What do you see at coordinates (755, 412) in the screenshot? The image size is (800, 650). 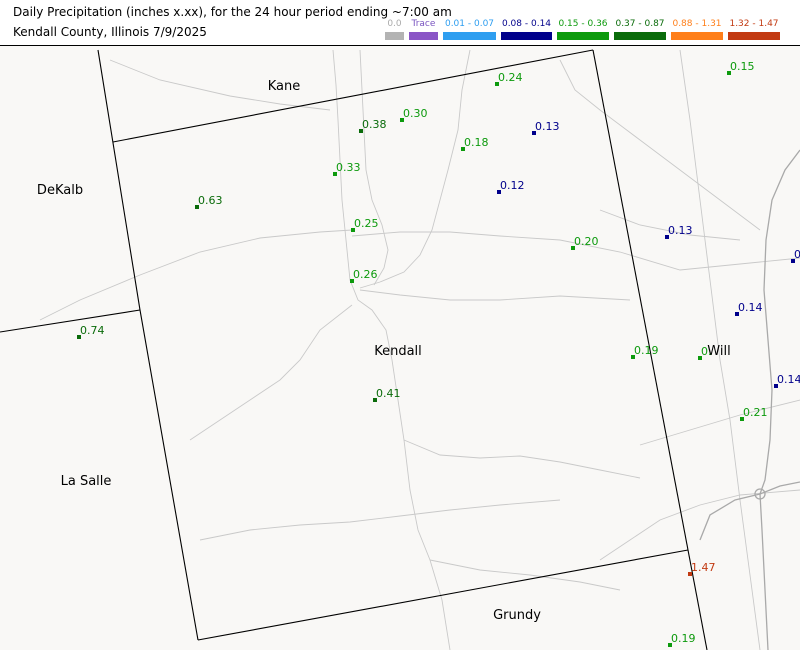 I see `station-value: 0.21` at bounding box center [755, 412].